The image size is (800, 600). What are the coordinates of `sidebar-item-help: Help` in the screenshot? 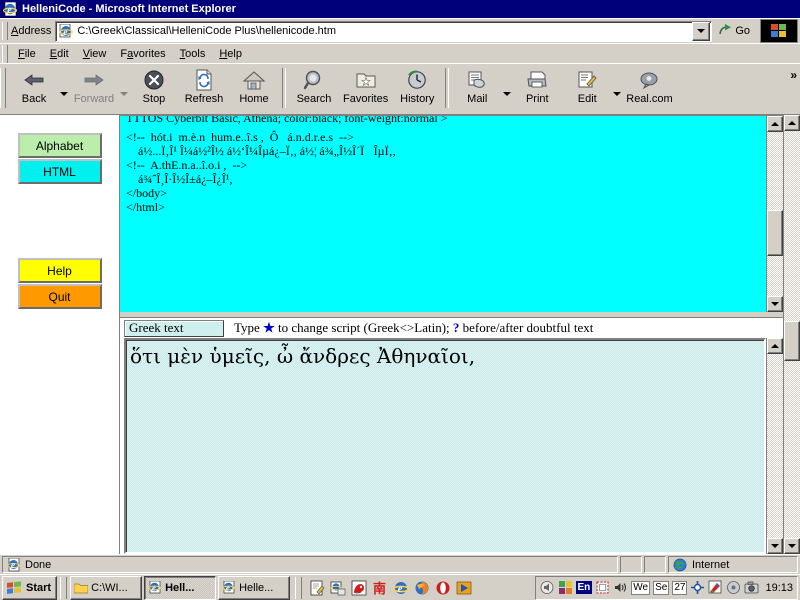 It's located at (59, 270).